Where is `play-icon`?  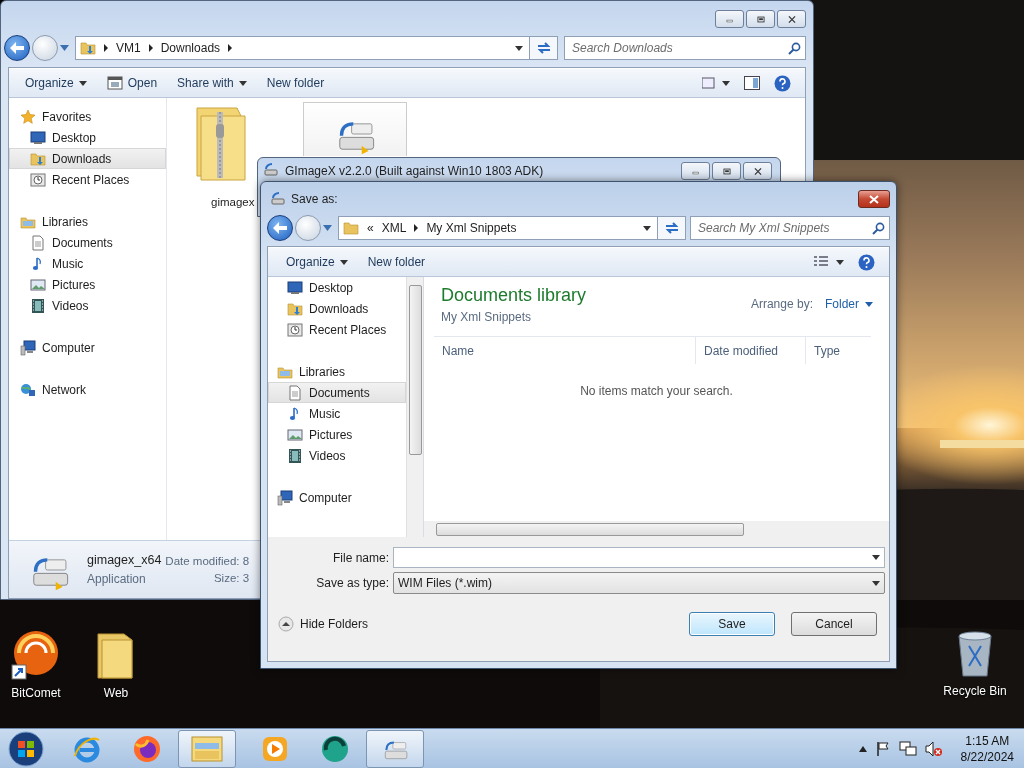
play-icon is located at coordinates (275, 748).